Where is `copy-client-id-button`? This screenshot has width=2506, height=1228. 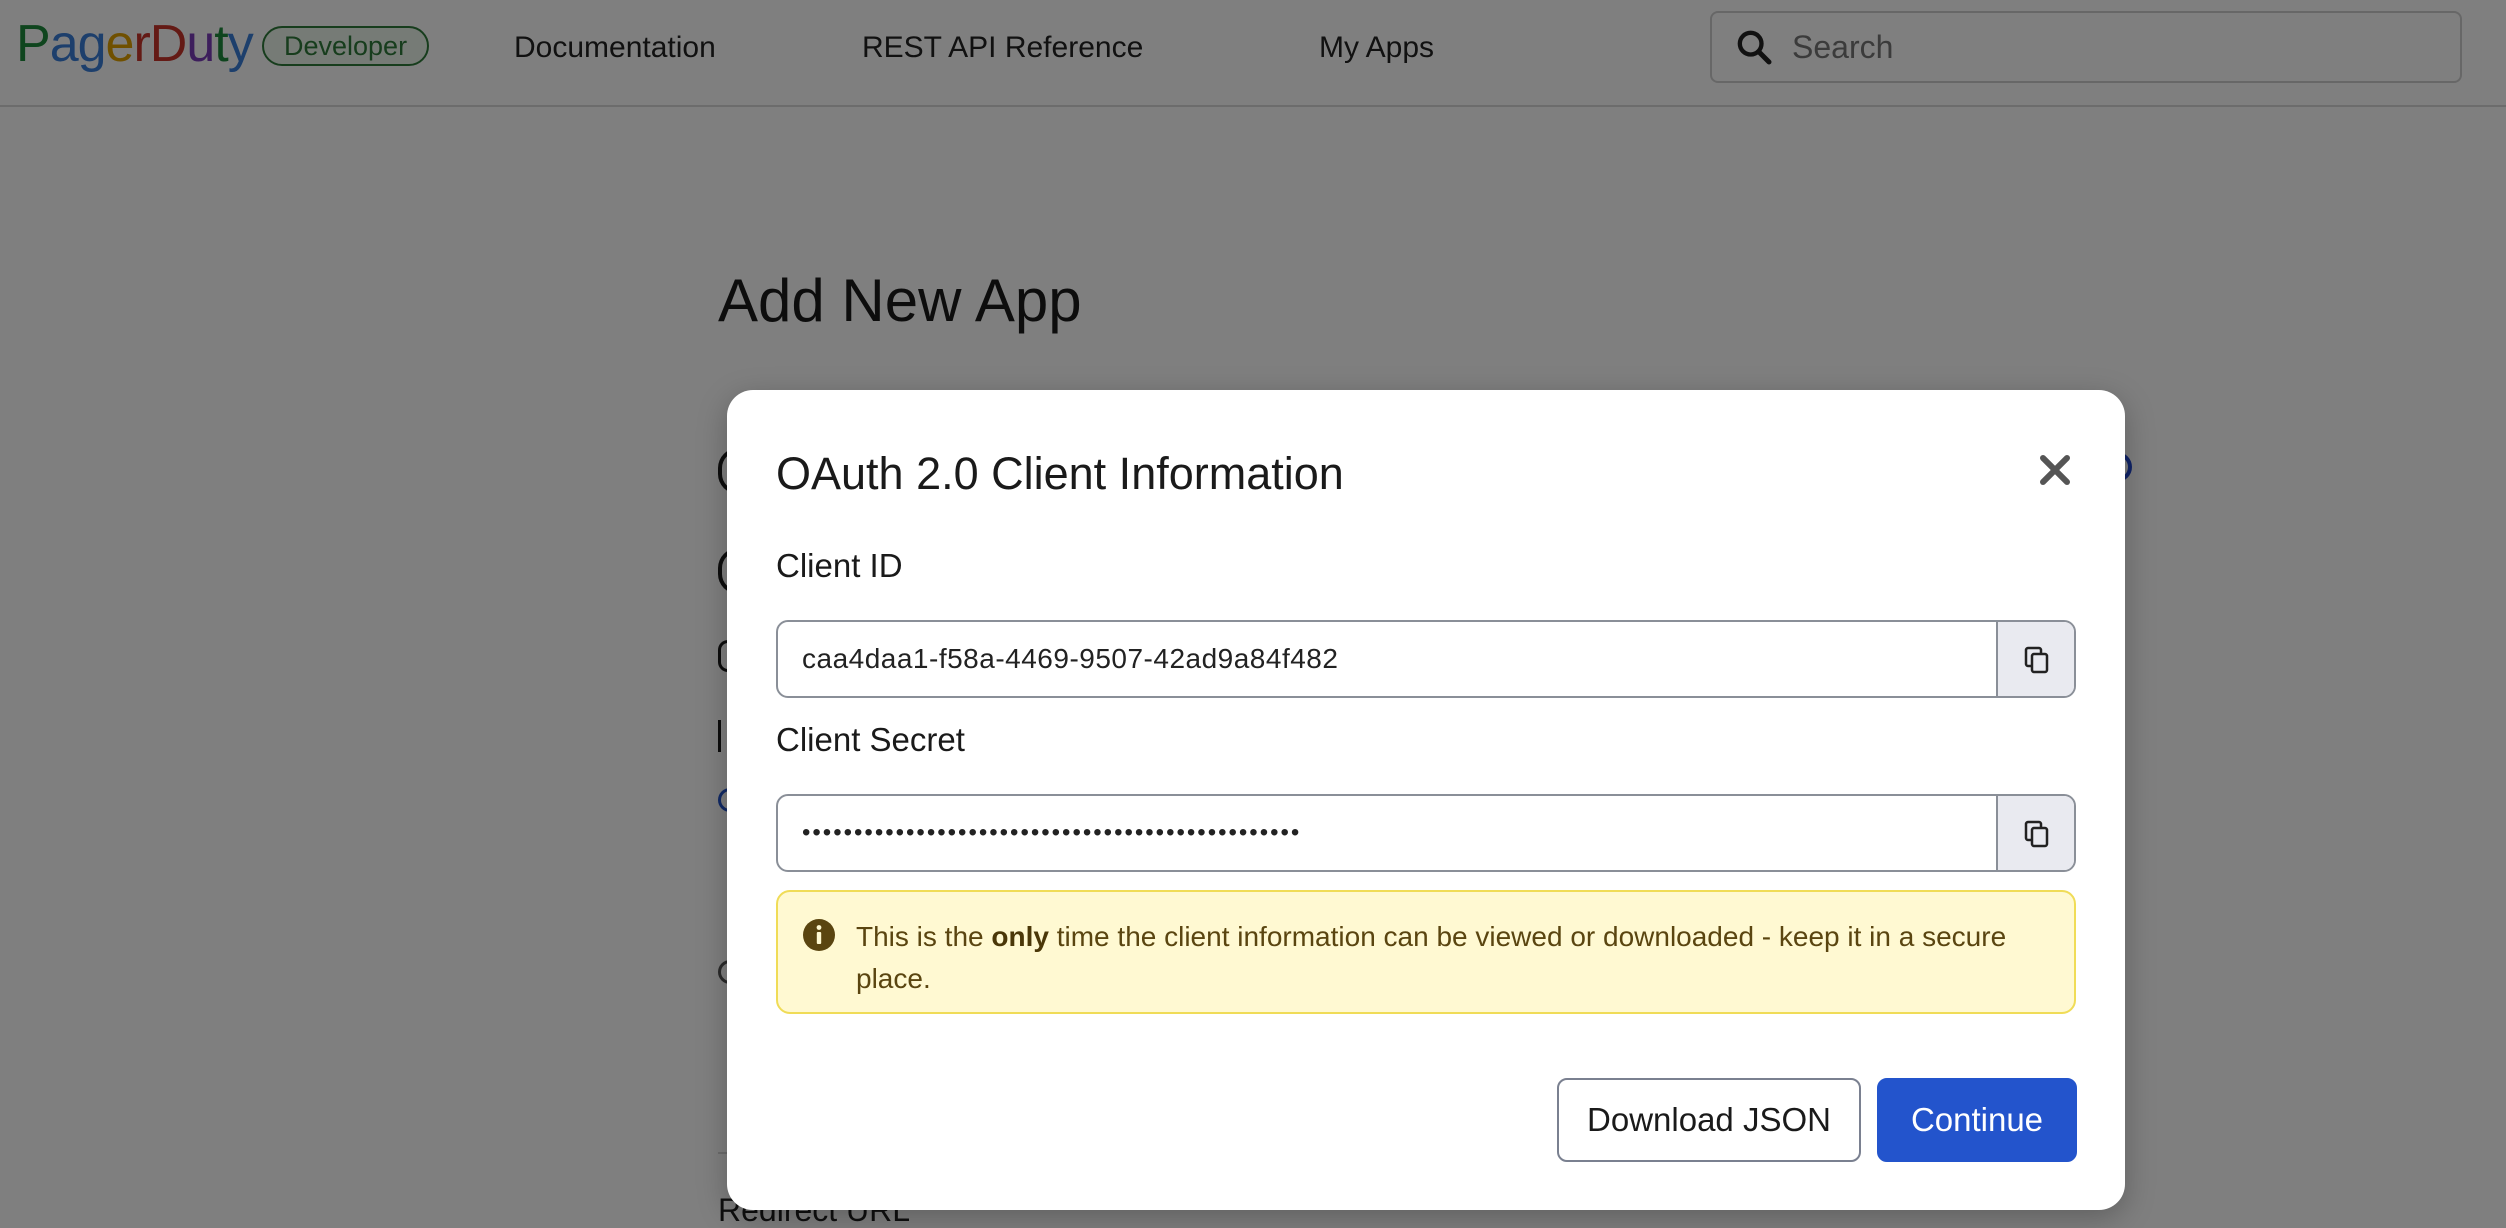 copy-client-id-button is located at coordinates (2035, 659).